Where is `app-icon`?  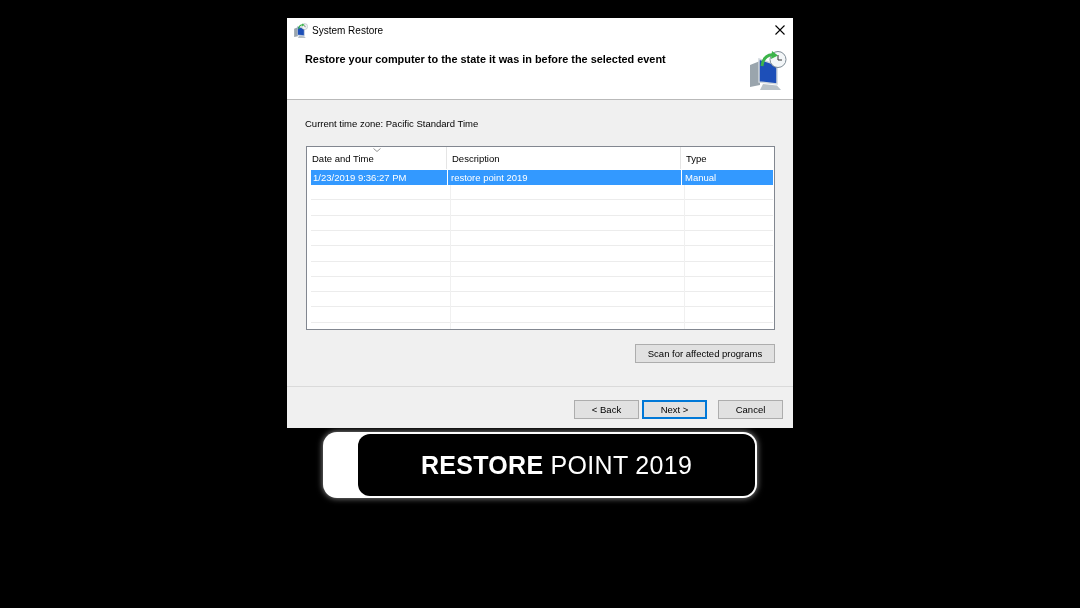 app-icon is located at coordinates (300, 30).